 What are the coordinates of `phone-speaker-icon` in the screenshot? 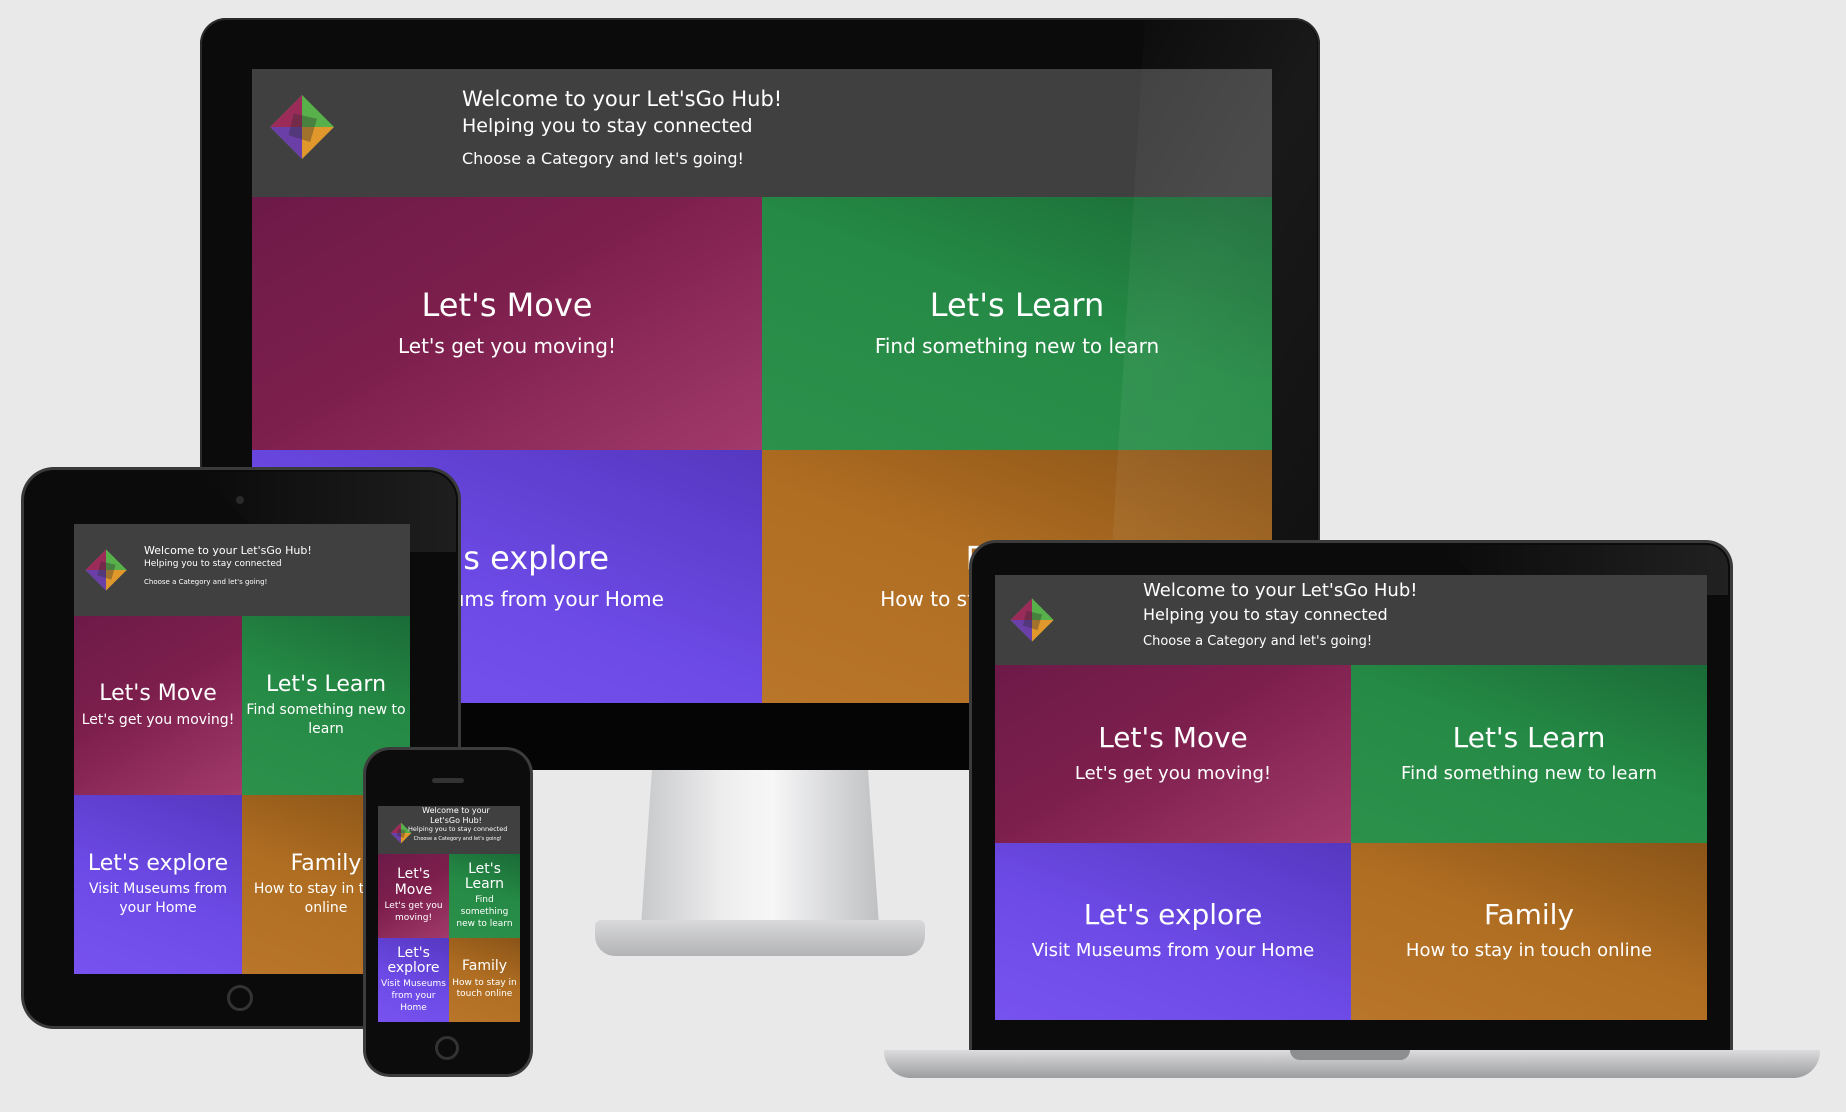 It's located at (448, 780).